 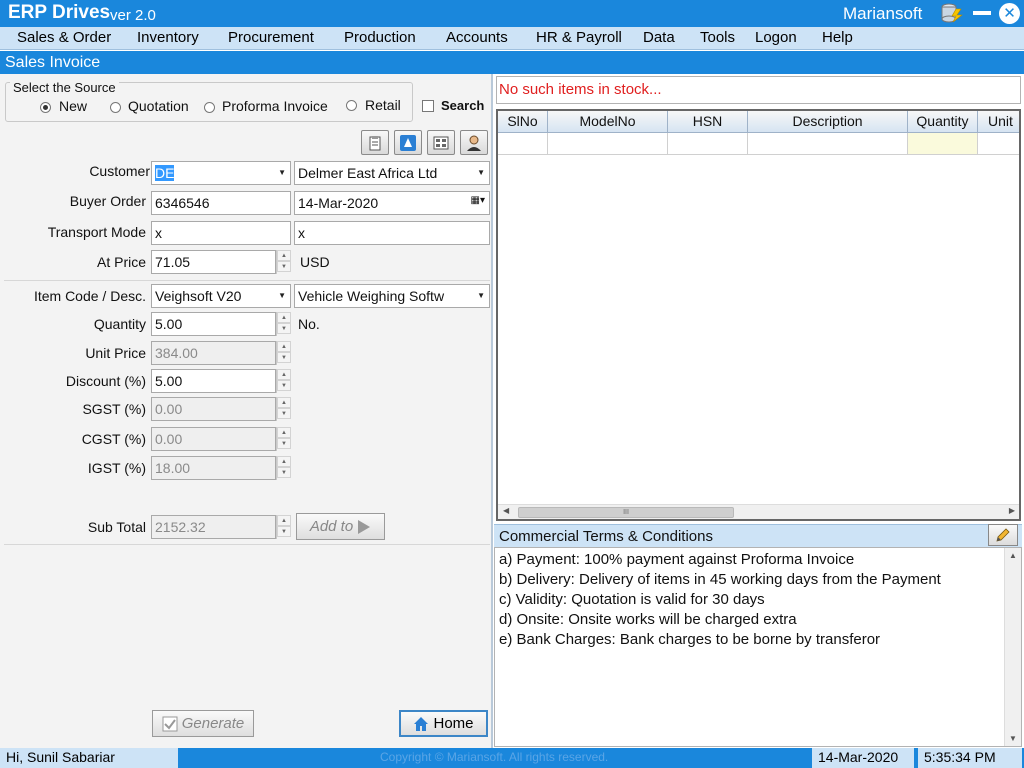 What do you see at coordinates (998, 122) in the screenshot?
I see `col-unit: Unit` at bounding box center [998, 122].